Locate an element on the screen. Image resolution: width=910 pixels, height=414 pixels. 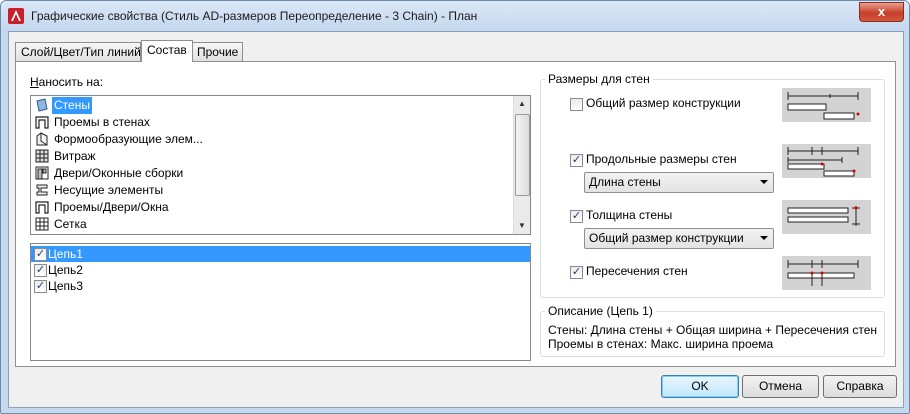
list-item-label: Стены is located at coordinates (72, 105).